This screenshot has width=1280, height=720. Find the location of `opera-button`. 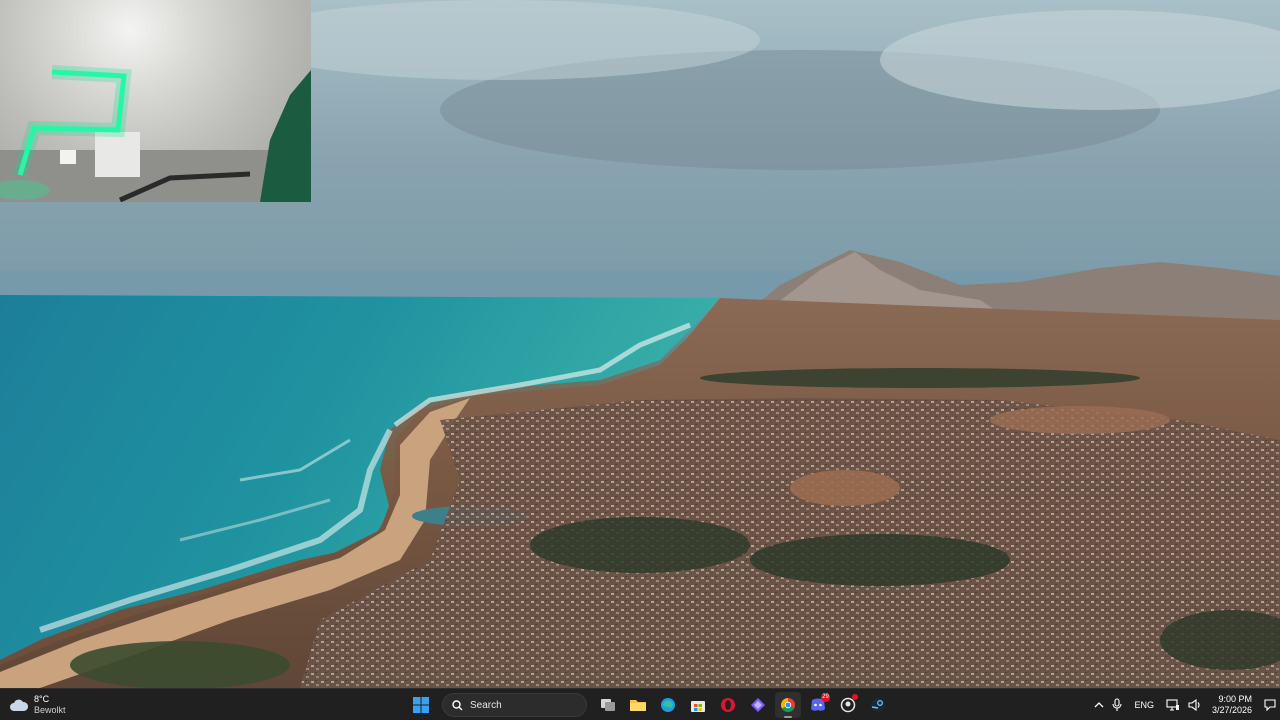

opera-button is located at coordinates (728, 705).